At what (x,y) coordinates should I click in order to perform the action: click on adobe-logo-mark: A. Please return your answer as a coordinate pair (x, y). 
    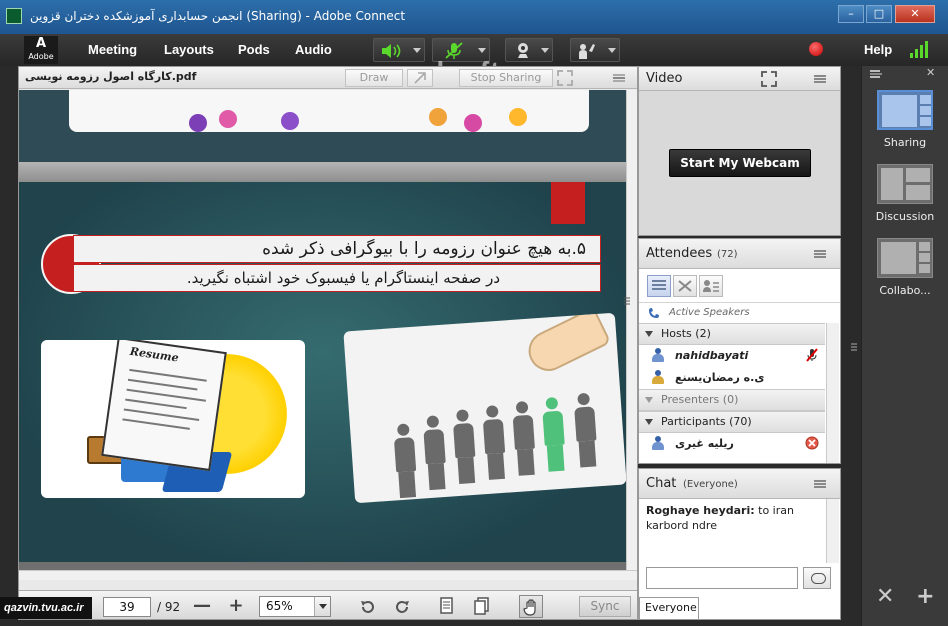
    Looking at the image, I should click on (41, 43).